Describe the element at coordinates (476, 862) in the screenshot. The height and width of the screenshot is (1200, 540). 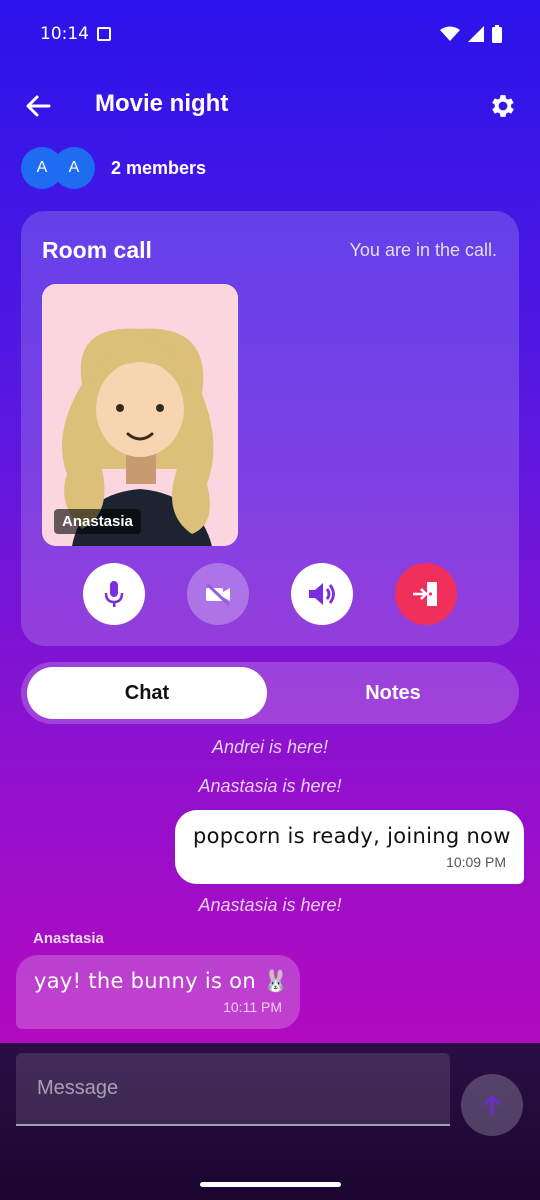
I see `message-time: 10:09 PM` at that location.